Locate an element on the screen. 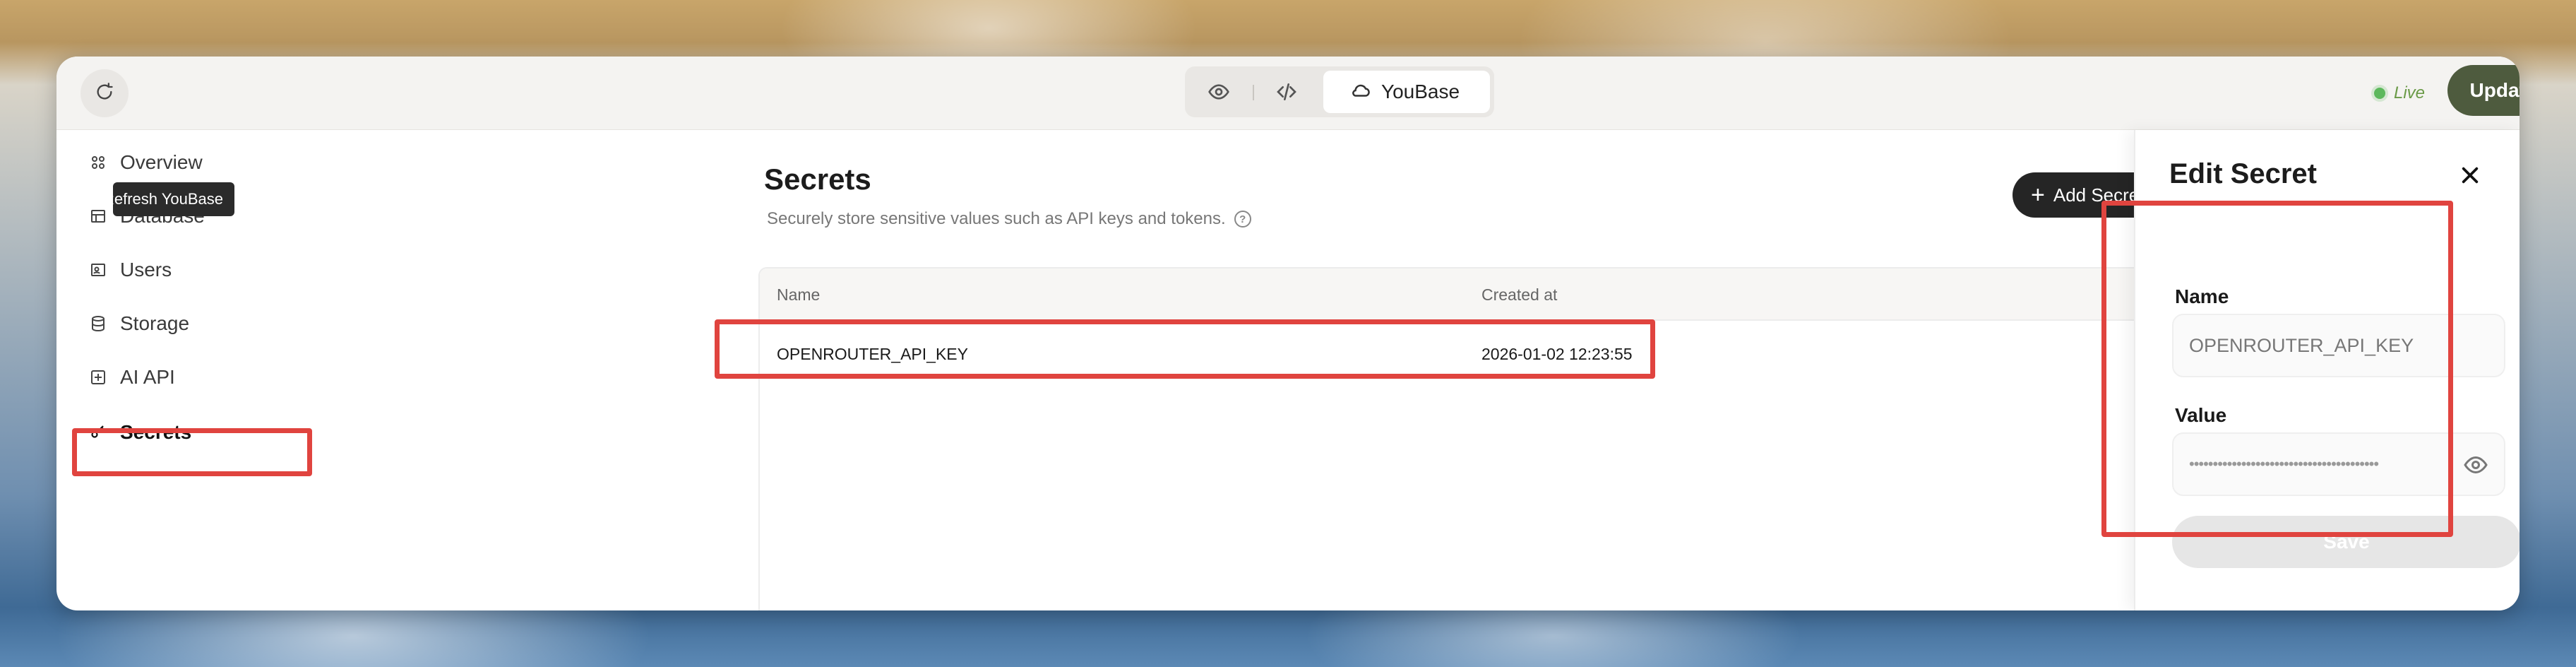 This screenshot has height=667, width=2576. refresh-icon is located at coordinates (104, 93).